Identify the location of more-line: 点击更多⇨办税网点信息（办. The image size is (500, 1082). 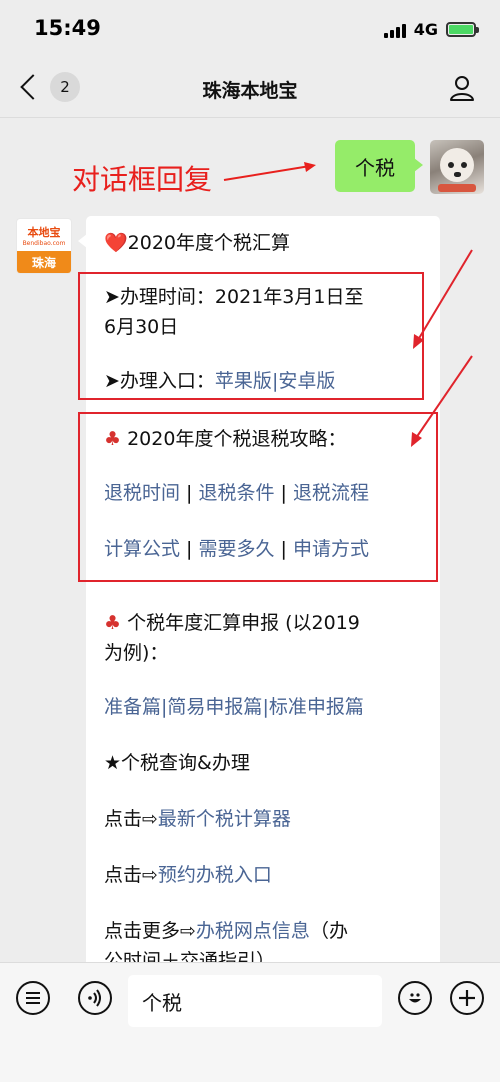
(226, 931).